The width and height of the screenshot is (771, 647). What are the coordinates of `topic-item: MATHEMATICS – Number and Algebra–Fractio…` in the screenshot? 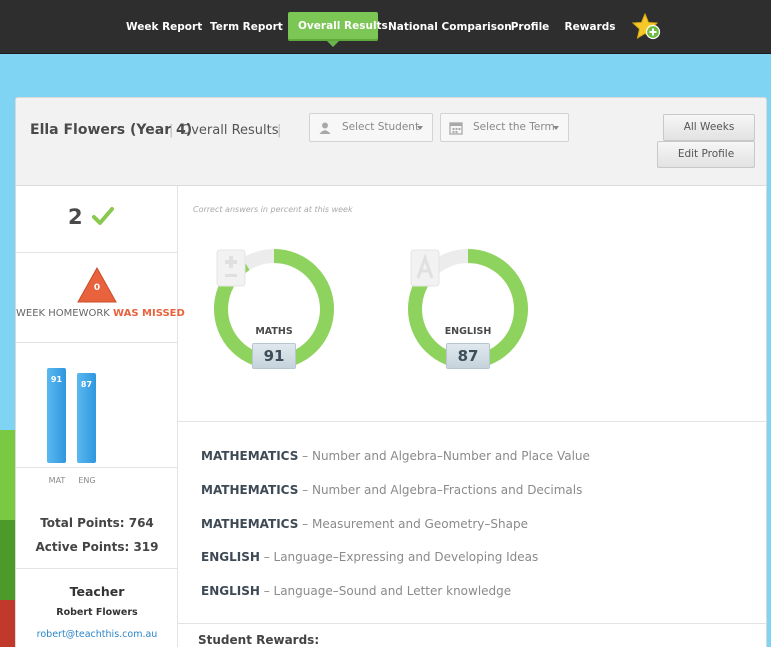 It's located at (391, 490).